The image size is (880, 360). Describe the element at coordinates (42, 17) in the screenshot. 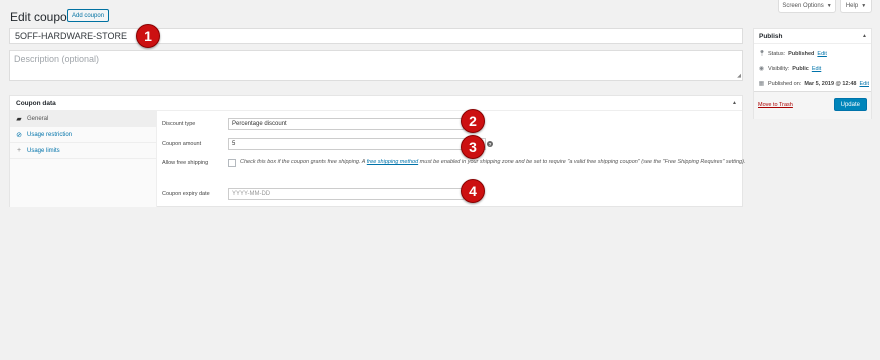

I see `page-title: Edit coupon` at that location.